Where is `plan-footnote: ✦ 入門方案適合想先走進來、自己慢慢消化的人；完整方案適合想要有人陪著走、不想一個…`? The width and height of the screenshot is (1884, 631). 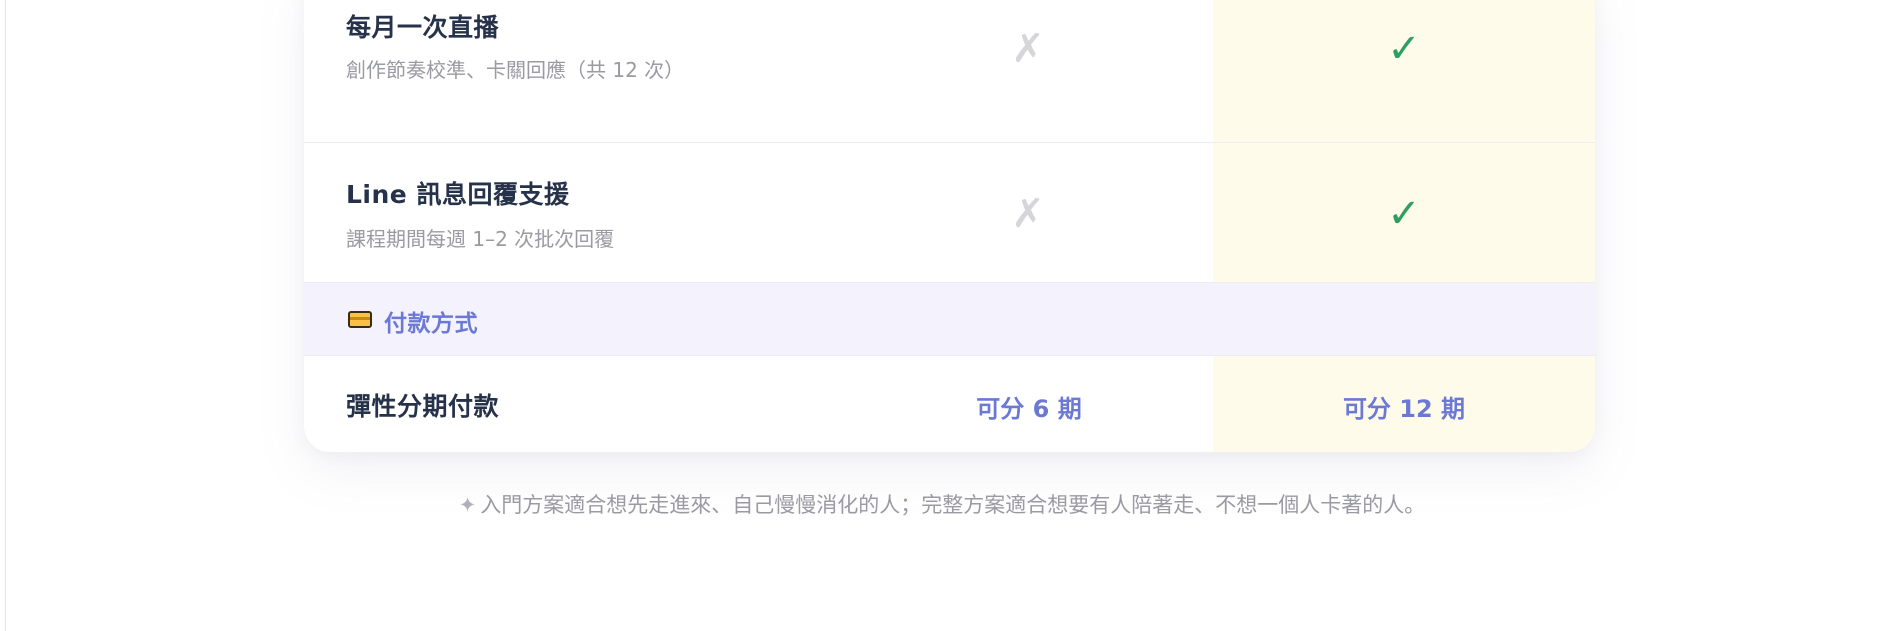 plan-footnote: ✦ 入門方案適合想先走進來、自己慢慢消化的人；完整方案適合想要有人陪著走、不想一個… is located at coordinates (942, 504).